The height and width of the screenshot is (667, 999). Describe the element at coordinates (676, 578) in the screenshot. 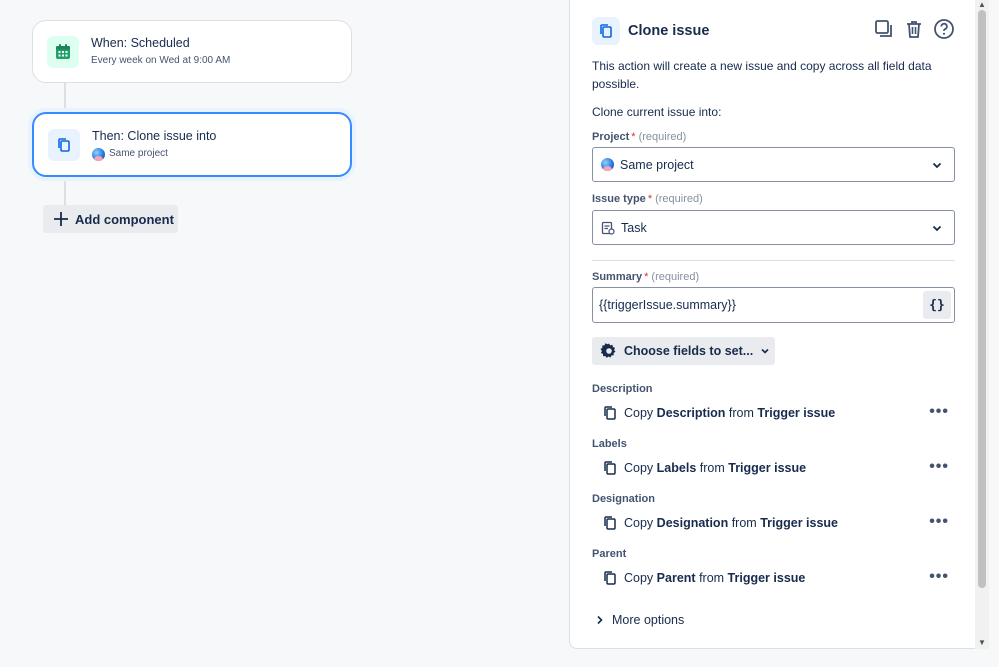

I see `field-name: Parent` at that location.